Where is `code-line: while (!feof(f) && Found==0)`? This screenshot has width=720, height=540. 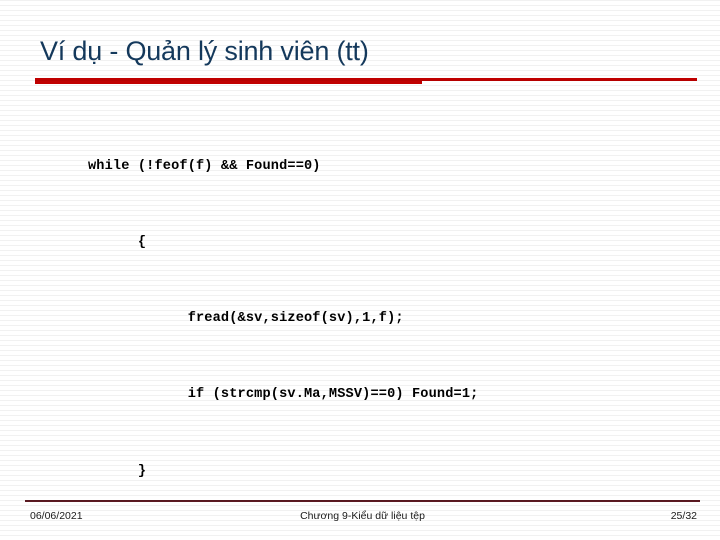
code-line: while (!feof(f) && Found==0) is located at coordinates (204, 166).